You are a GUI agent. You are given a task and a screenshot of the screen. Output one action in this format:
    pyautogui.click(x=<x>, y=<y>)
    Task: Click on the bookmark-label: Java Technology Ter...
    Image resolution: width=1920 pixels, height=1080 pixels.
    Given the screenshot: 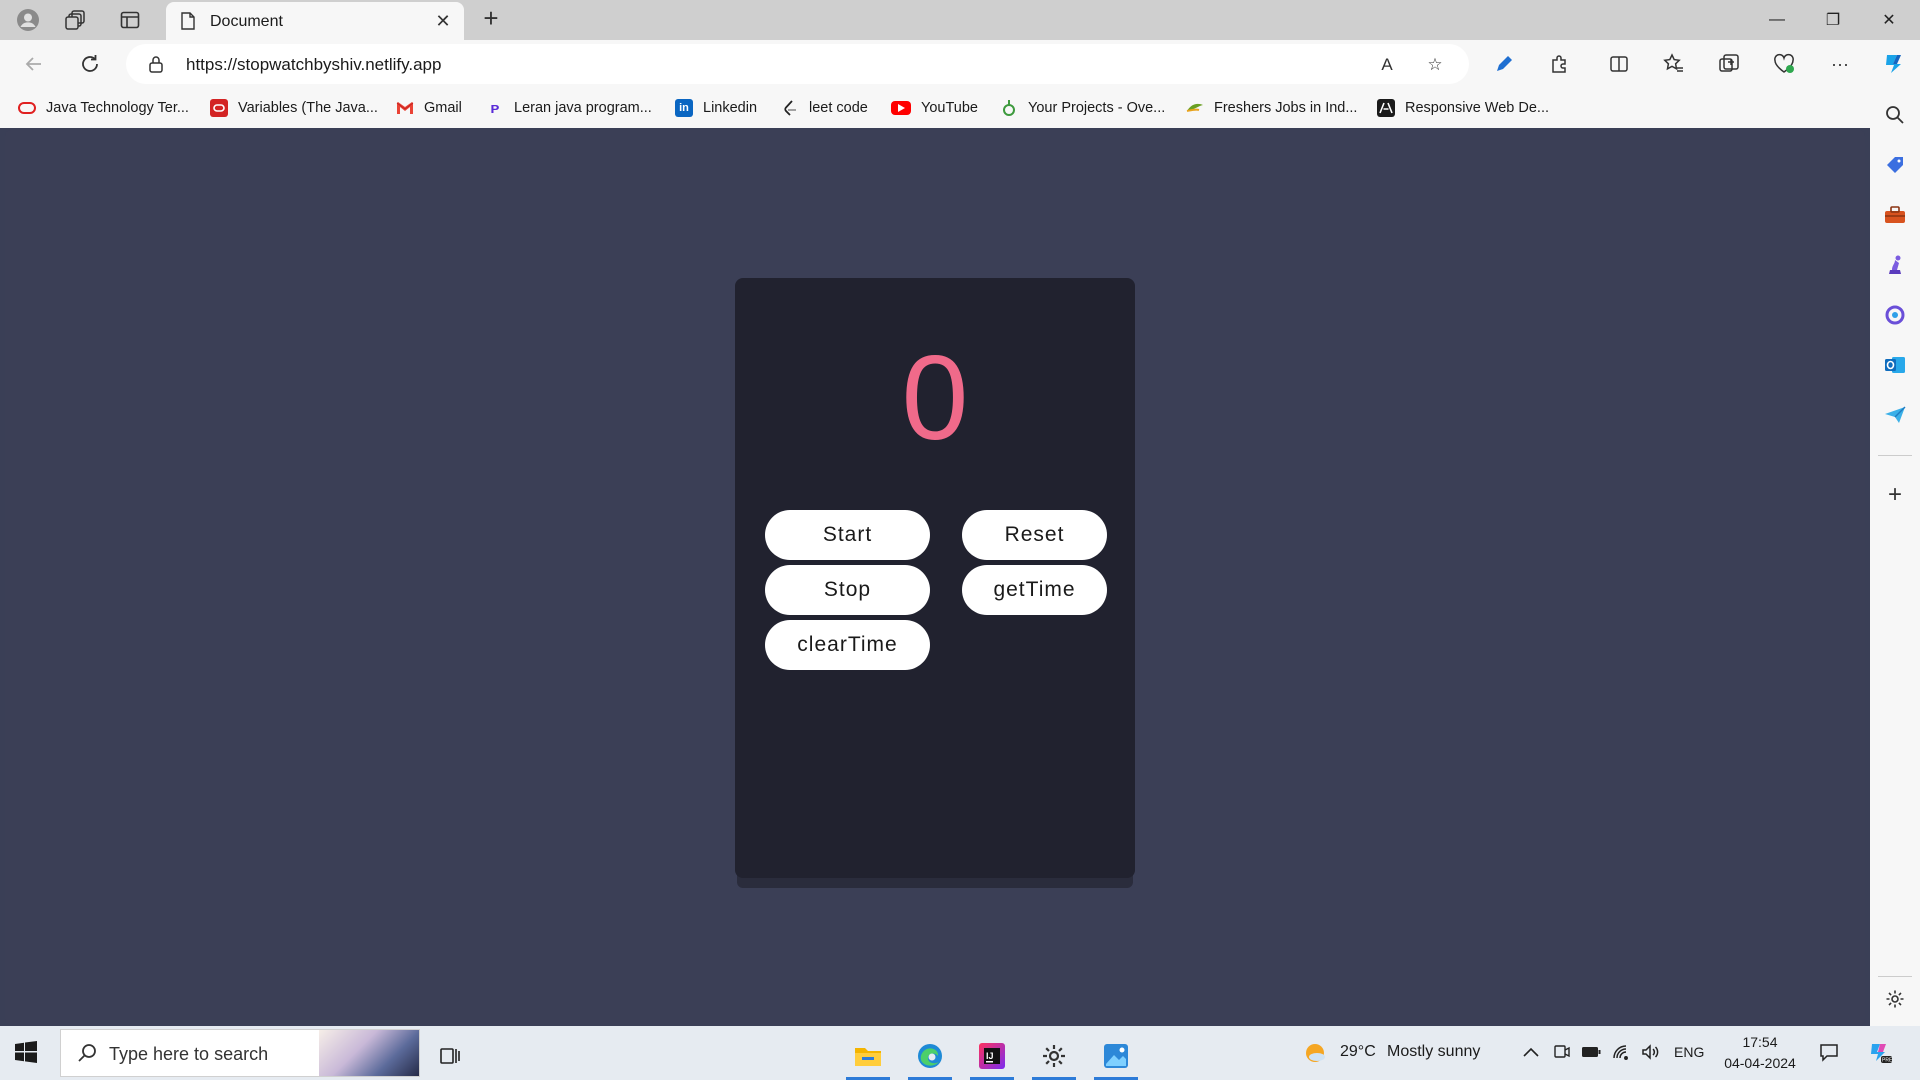 What is the action you would take?
    pyautogui.click(x=117, y=108)
    